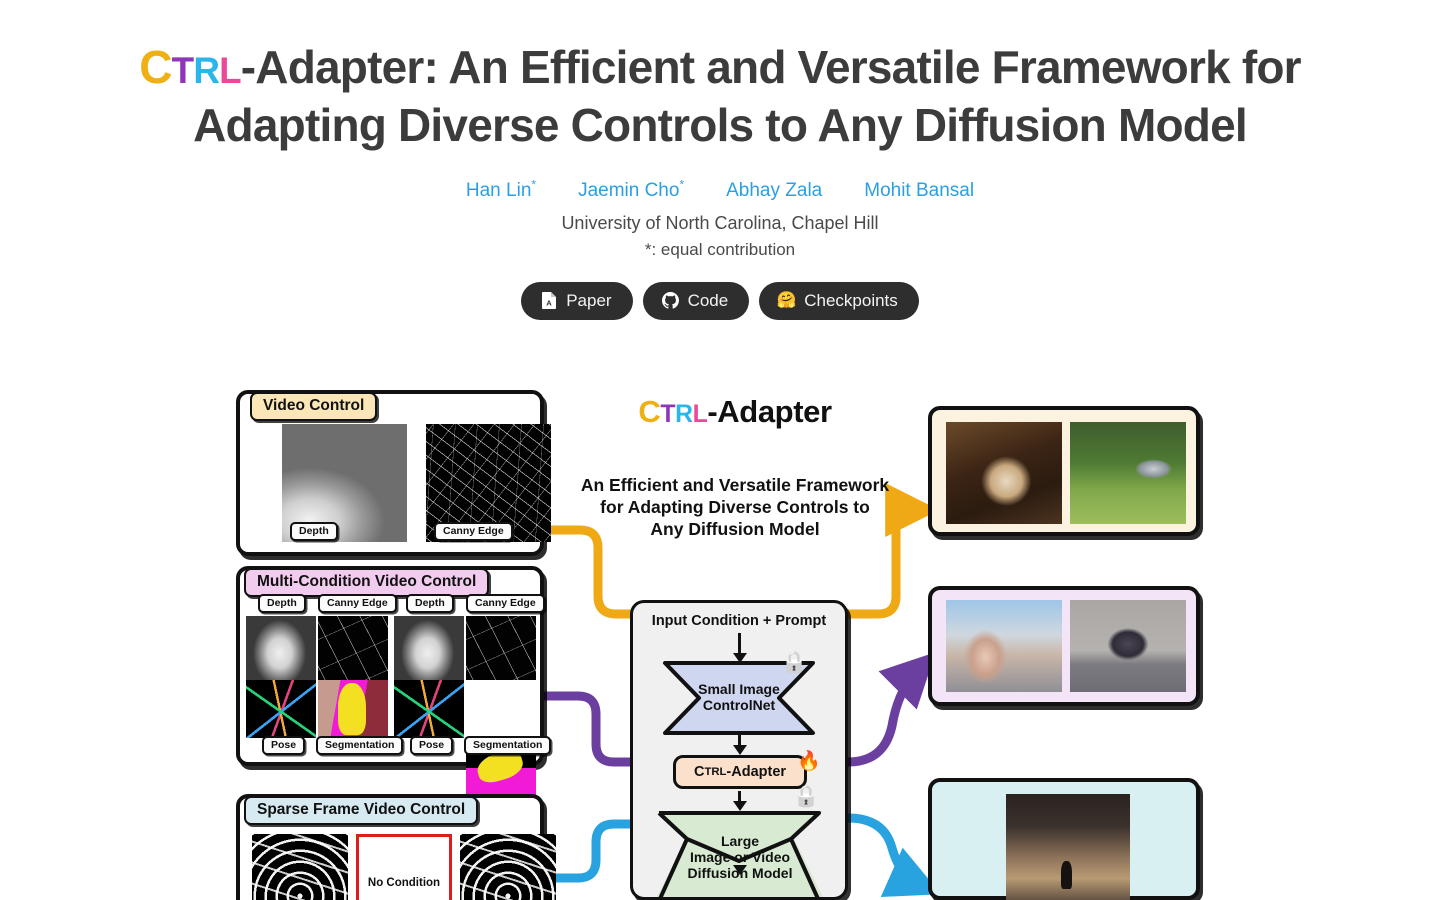  Describe the element at coordinates (739, 689) in the screenshot. I see `controlnet-label-line1: Small Image` at that location.